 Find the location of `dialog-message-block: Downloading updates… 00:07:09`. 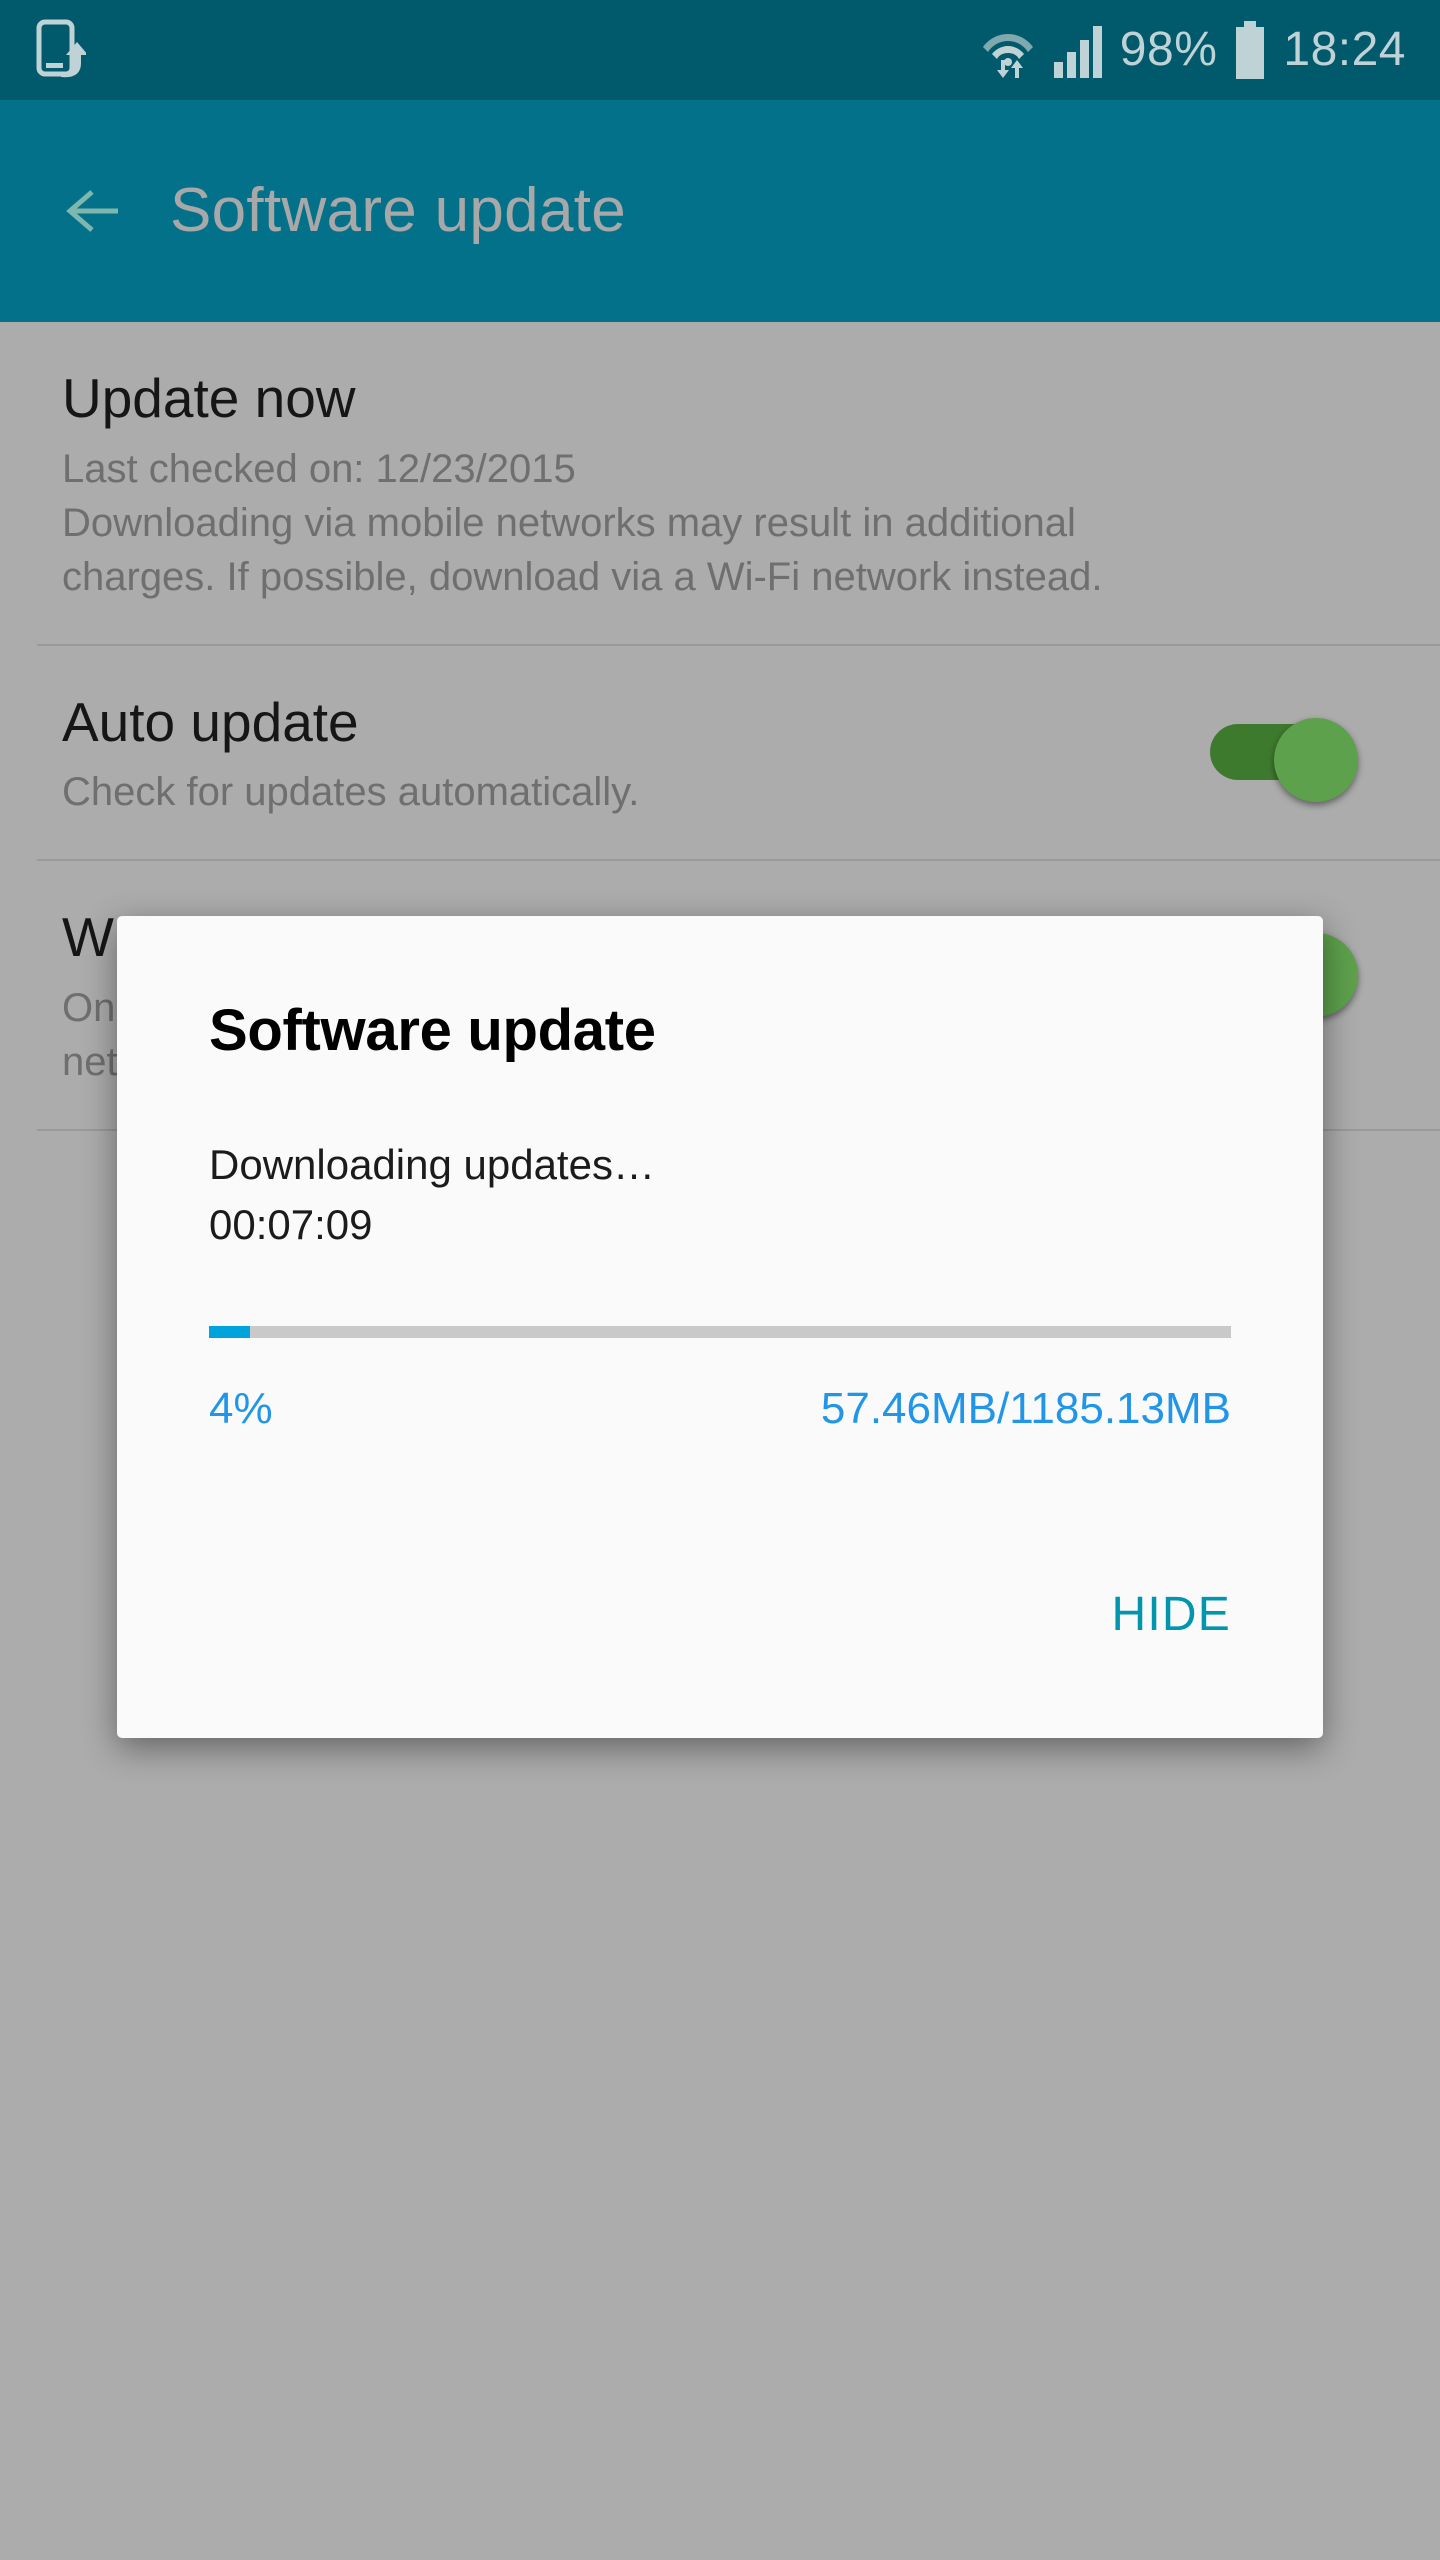

dialog-message-block: Downloading updates… 00:07:09 is located at coordinates (720, 1195).